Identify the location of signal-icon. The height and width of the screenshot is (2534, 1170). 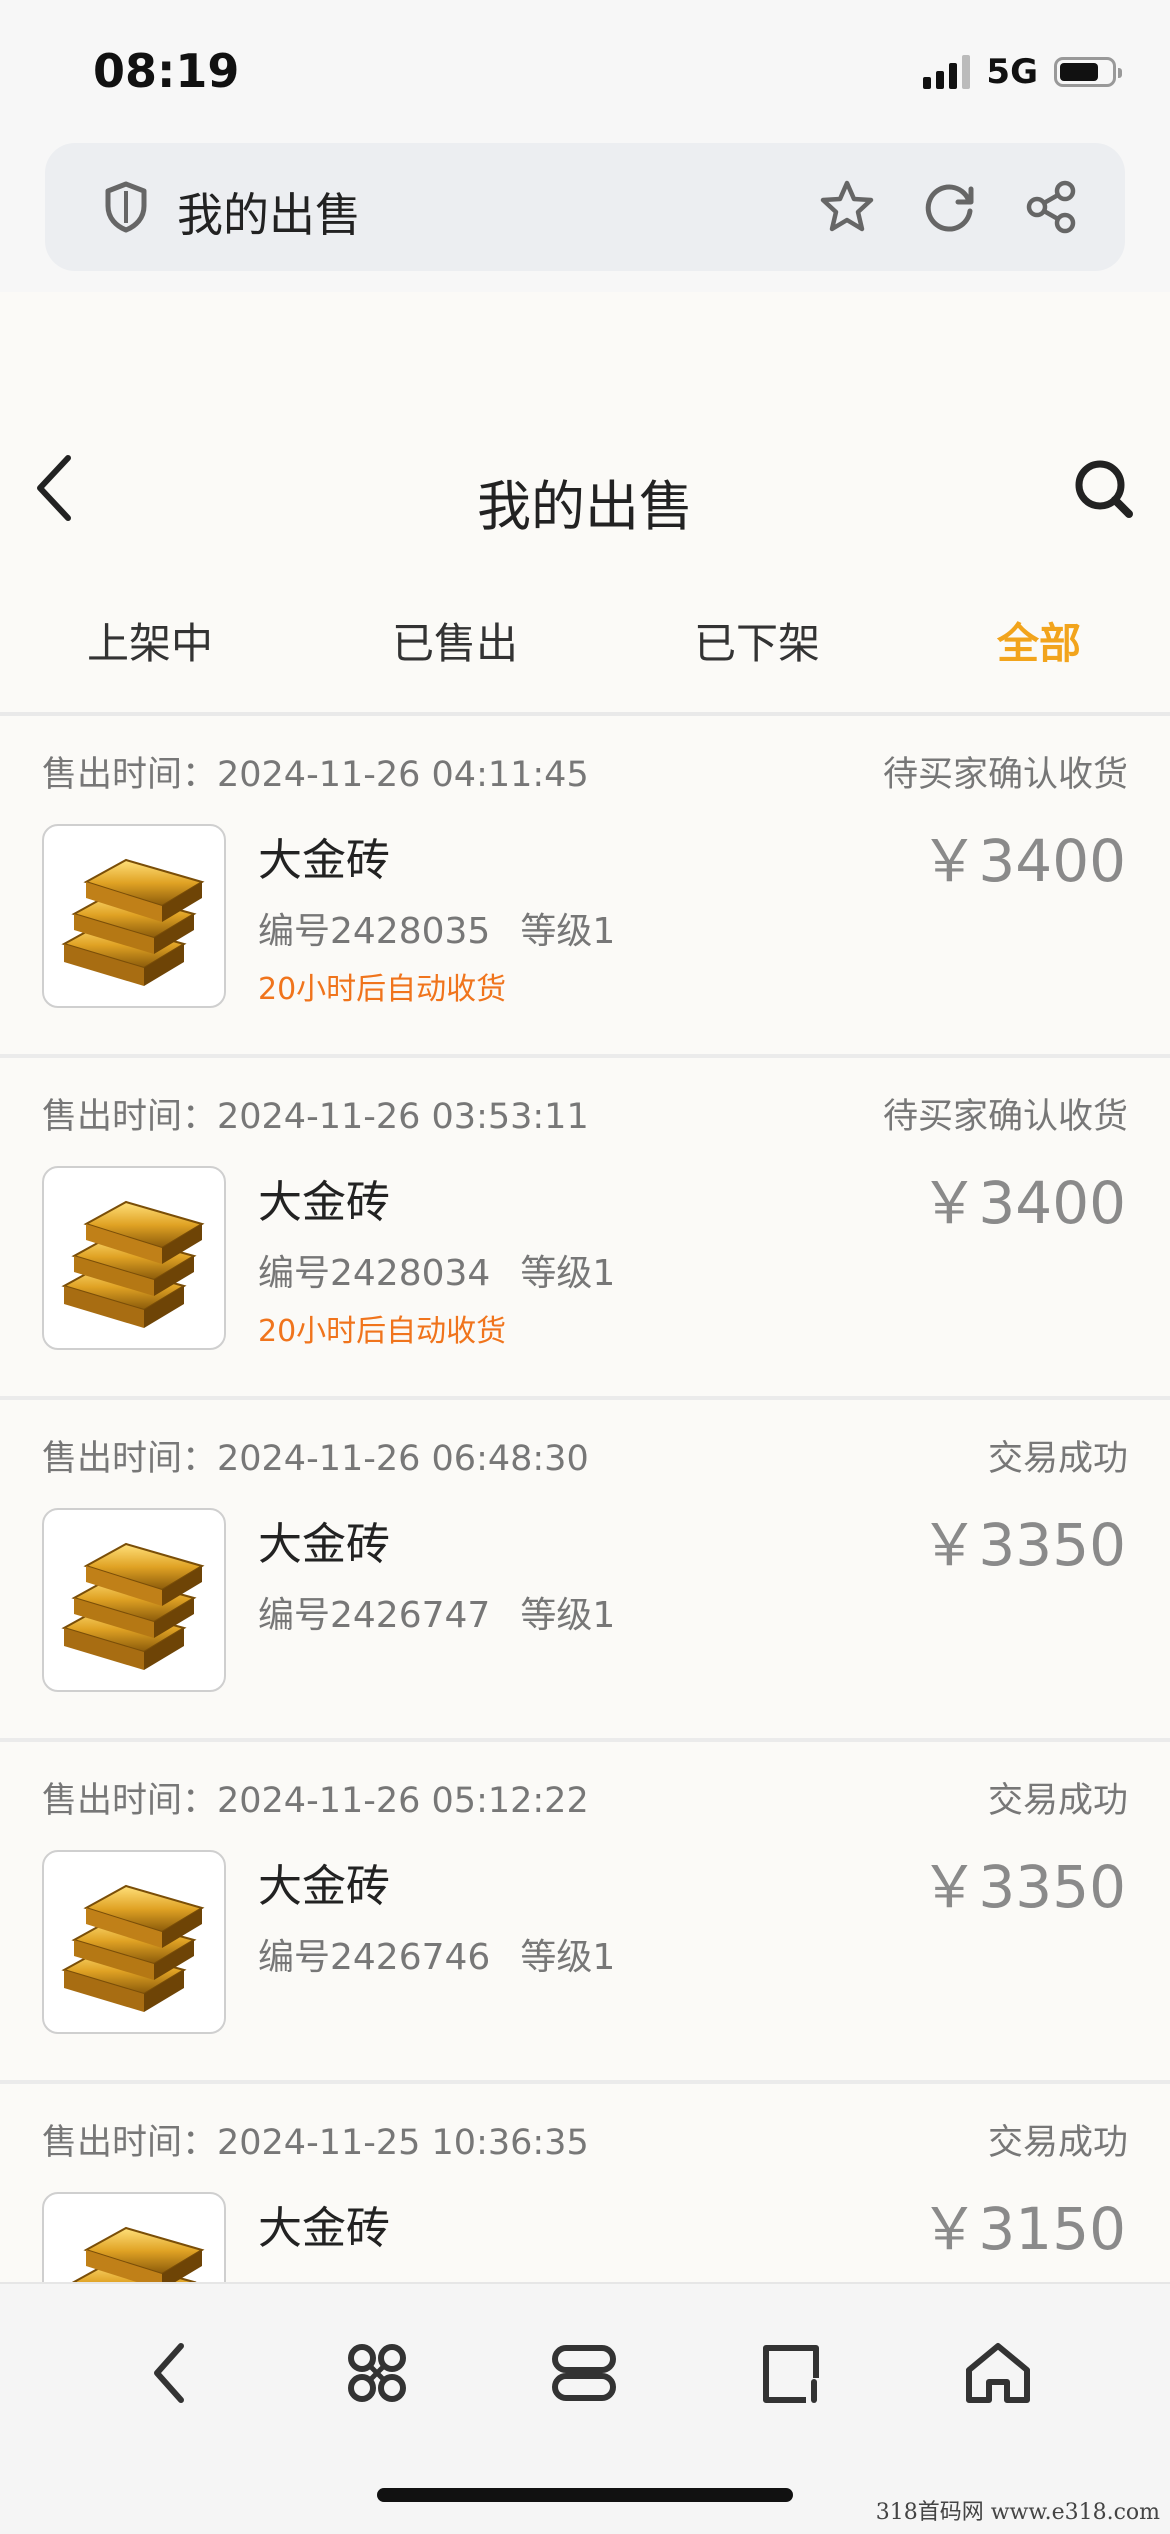
(947, 72).